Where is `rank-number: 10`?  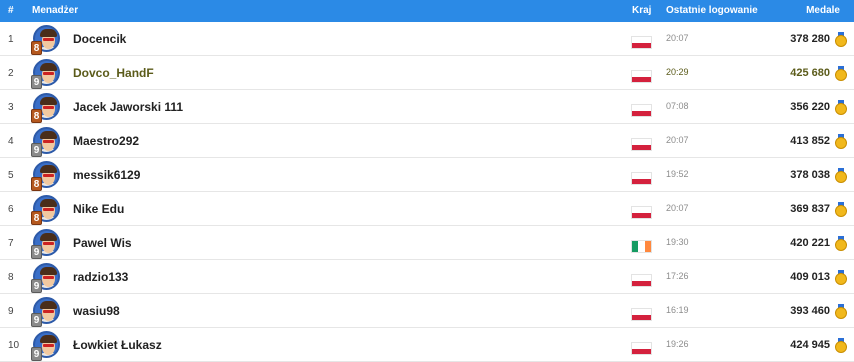
rank-number: 10 is located at coordinates (14, 345).